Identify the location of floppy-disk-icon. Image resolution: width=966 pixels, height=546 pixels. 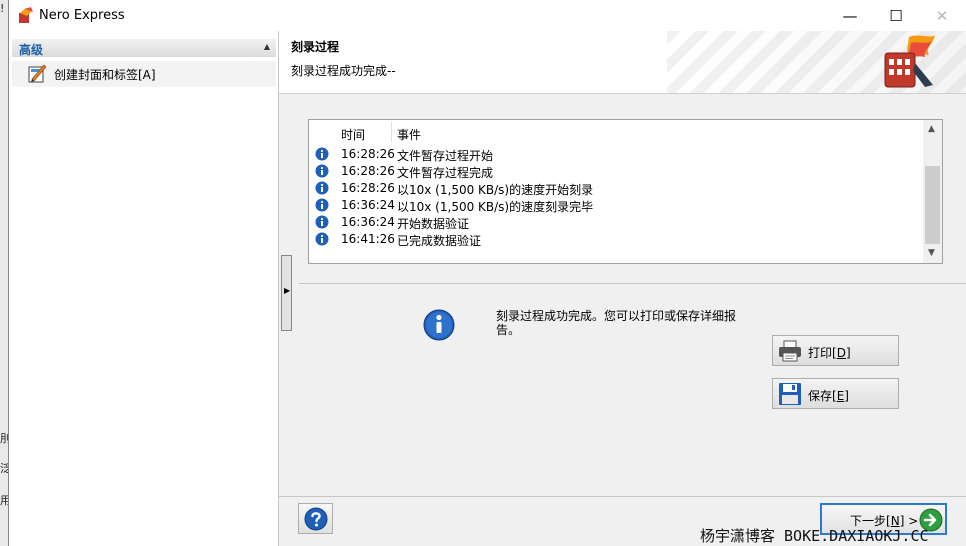
(790, 394).